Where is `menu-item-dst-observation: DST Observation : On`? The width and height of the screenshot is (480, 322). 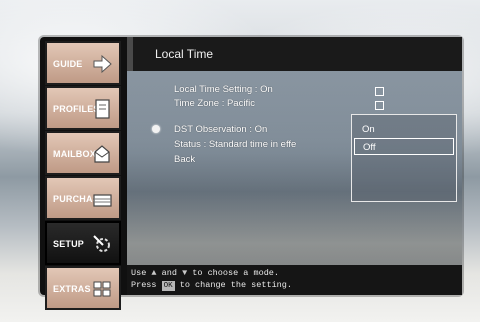
menu-item-dst-observation: DST Observation : On is located at coordinates (220, 131).